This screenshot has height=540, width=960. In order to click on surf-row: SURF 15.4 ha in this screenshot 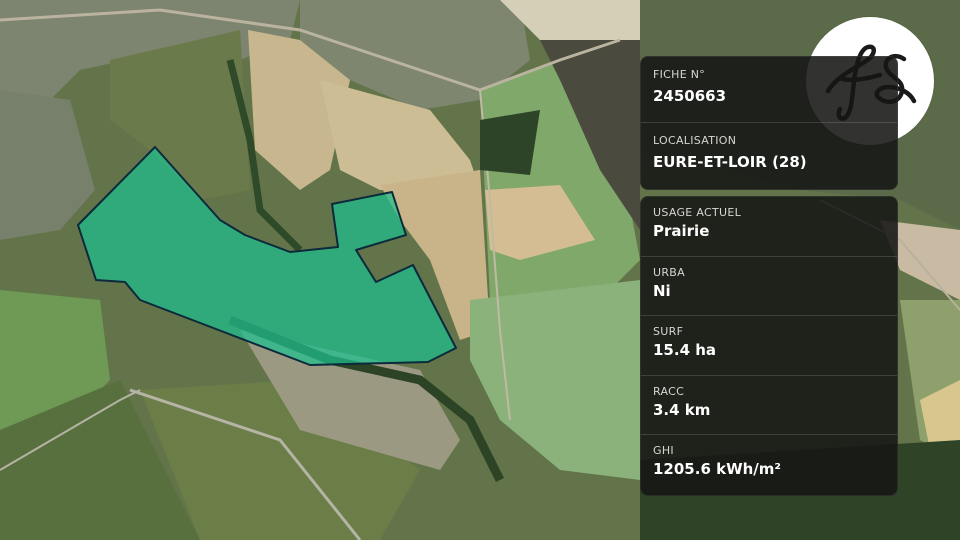, I will do `click(769, 346)`.